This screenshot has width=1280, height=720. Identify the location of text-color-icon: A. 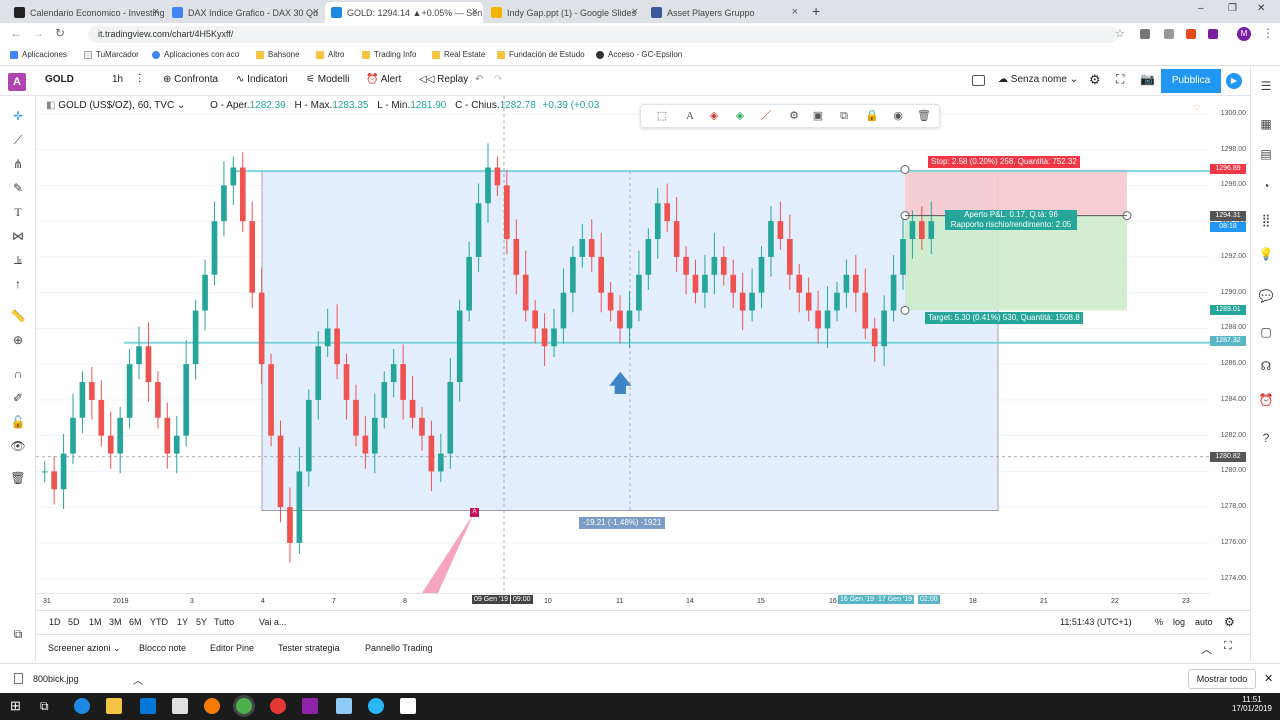
(690, 116).